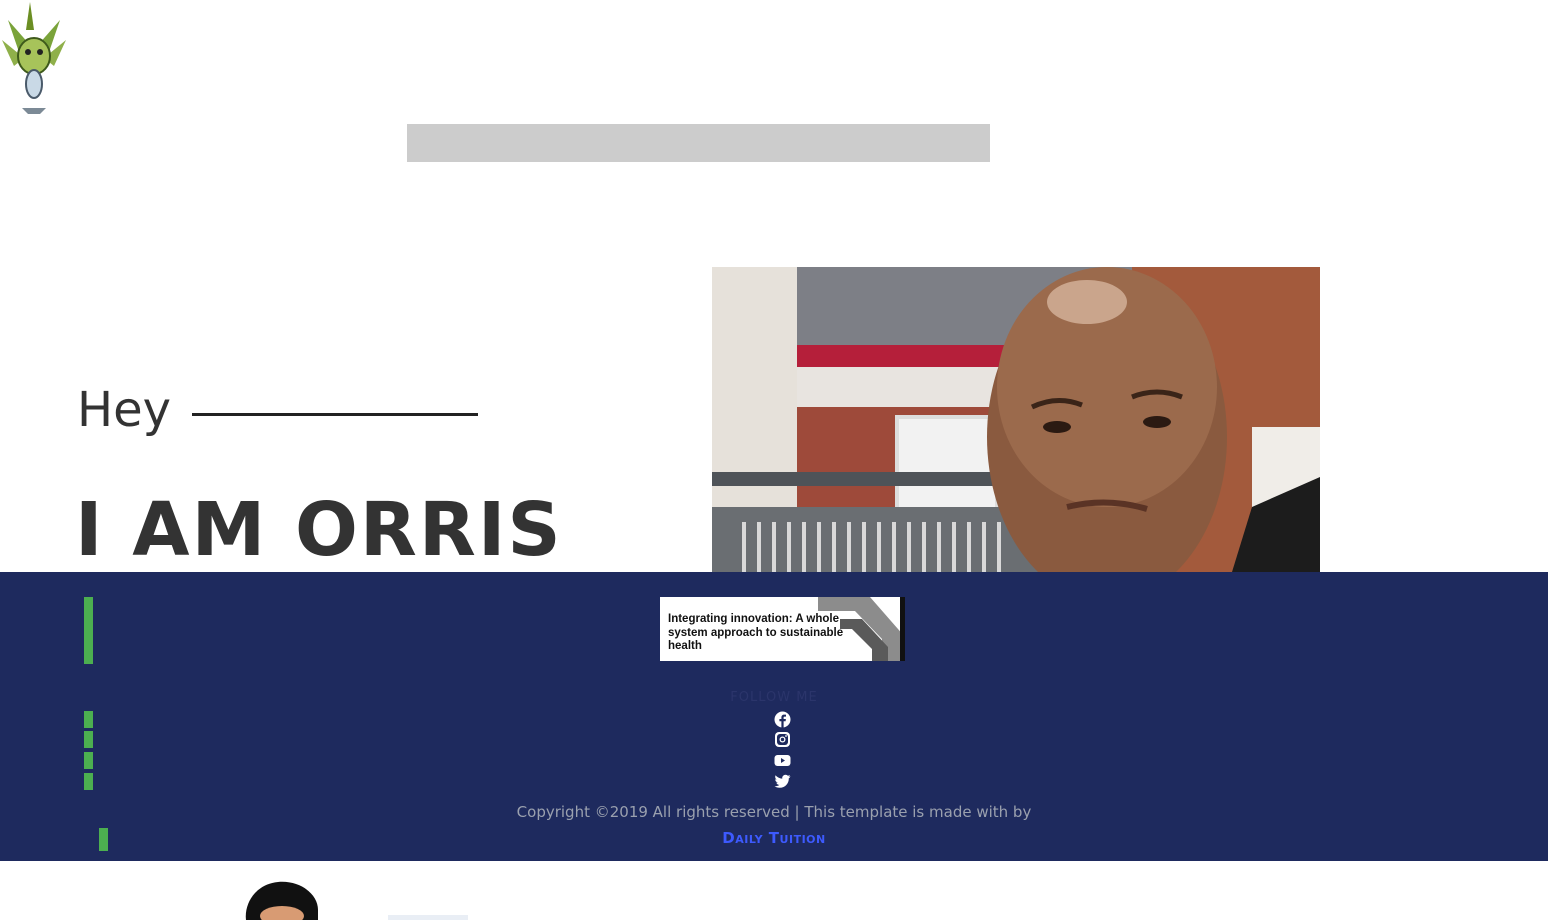  Describe the element at coordinates (124, 410) in the screenshot. I see `greeting-text: Hey` at that location.